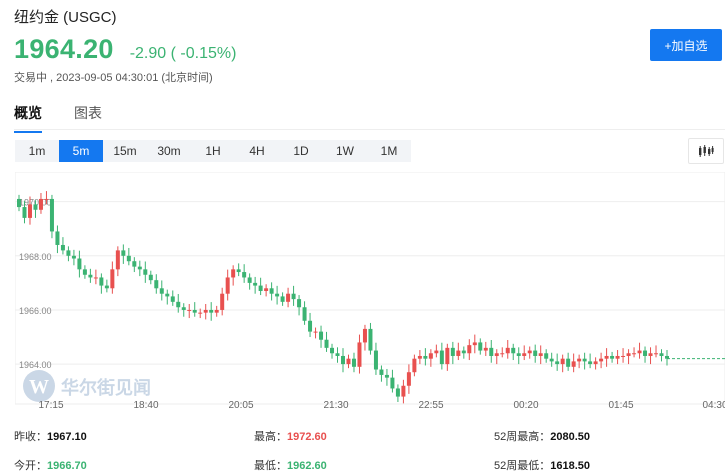 The image size is (725, 475). I want to click on x-tick-label: 00:20, so click(525, 405).